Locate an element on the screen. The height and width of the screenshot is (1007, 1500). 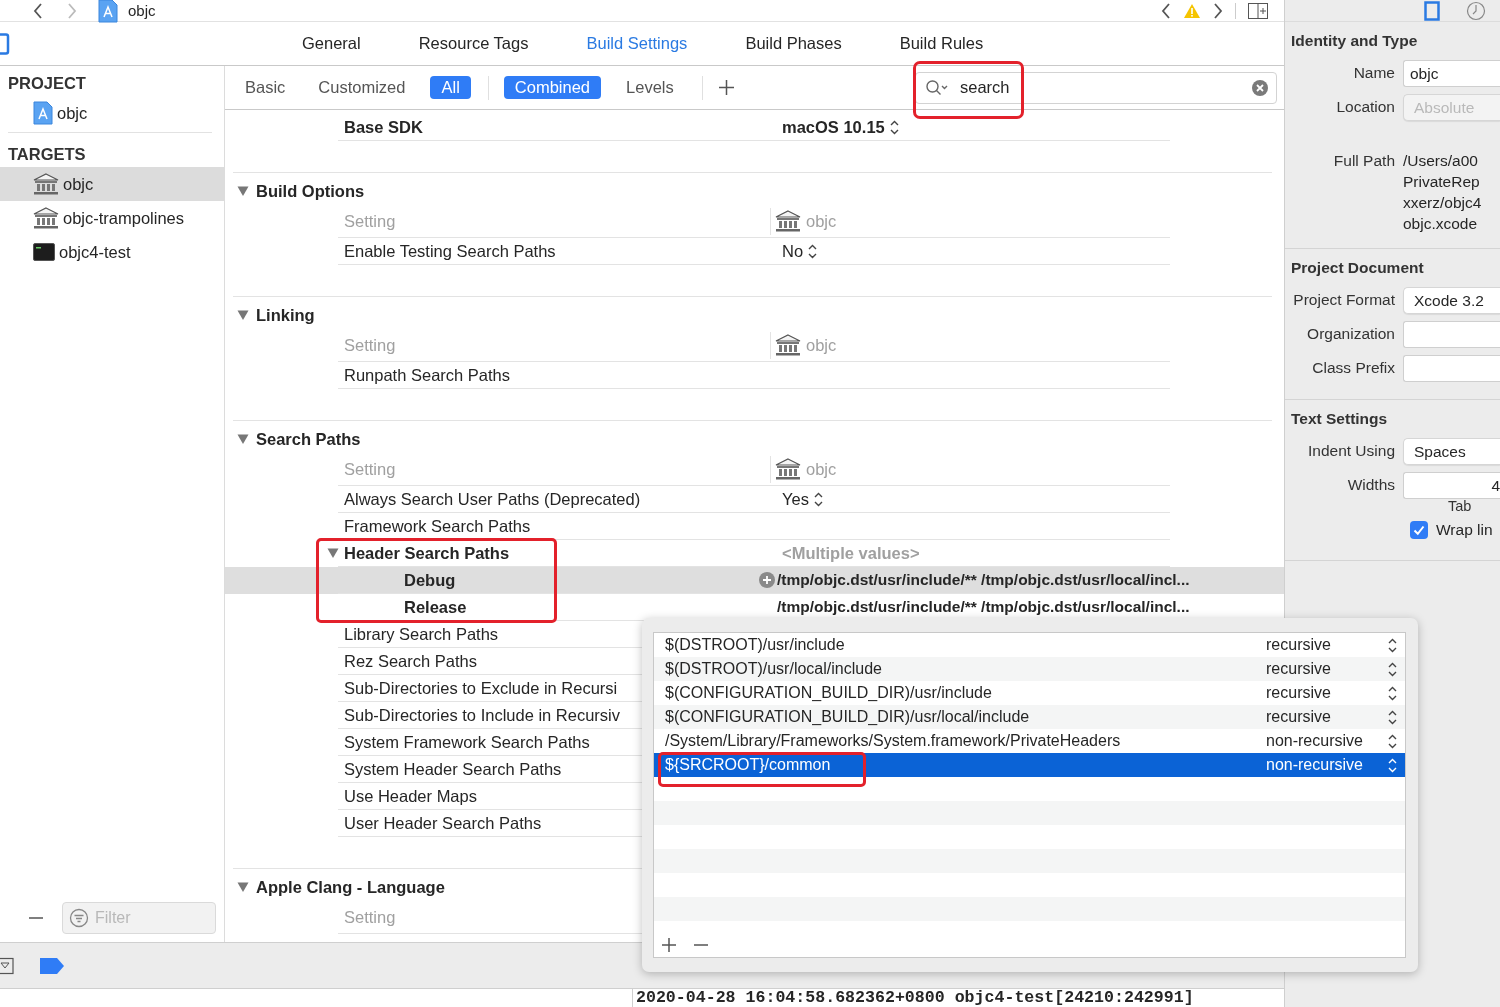
scope-button: Customized is located at coordinates (362, 87).